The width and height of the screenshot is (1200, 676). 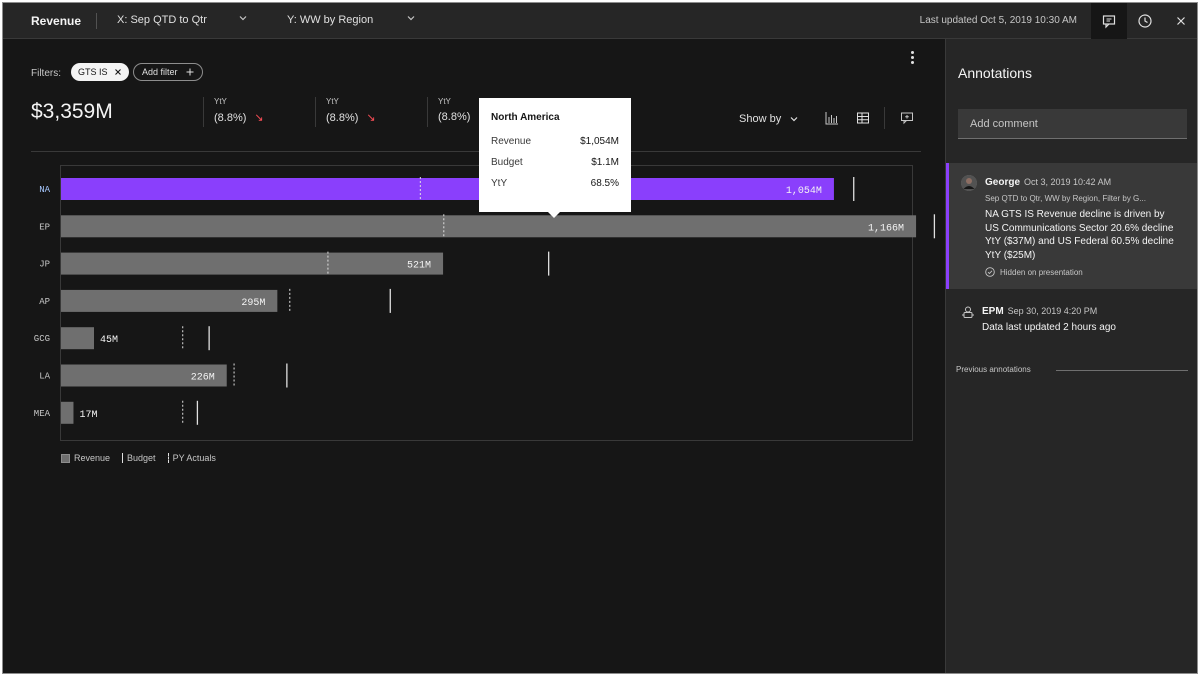 What do you see at coordinates (993, 369) in the screenshot?
I see `previous-annotations-link: Previous annotations` at bounding box center [993, 369].